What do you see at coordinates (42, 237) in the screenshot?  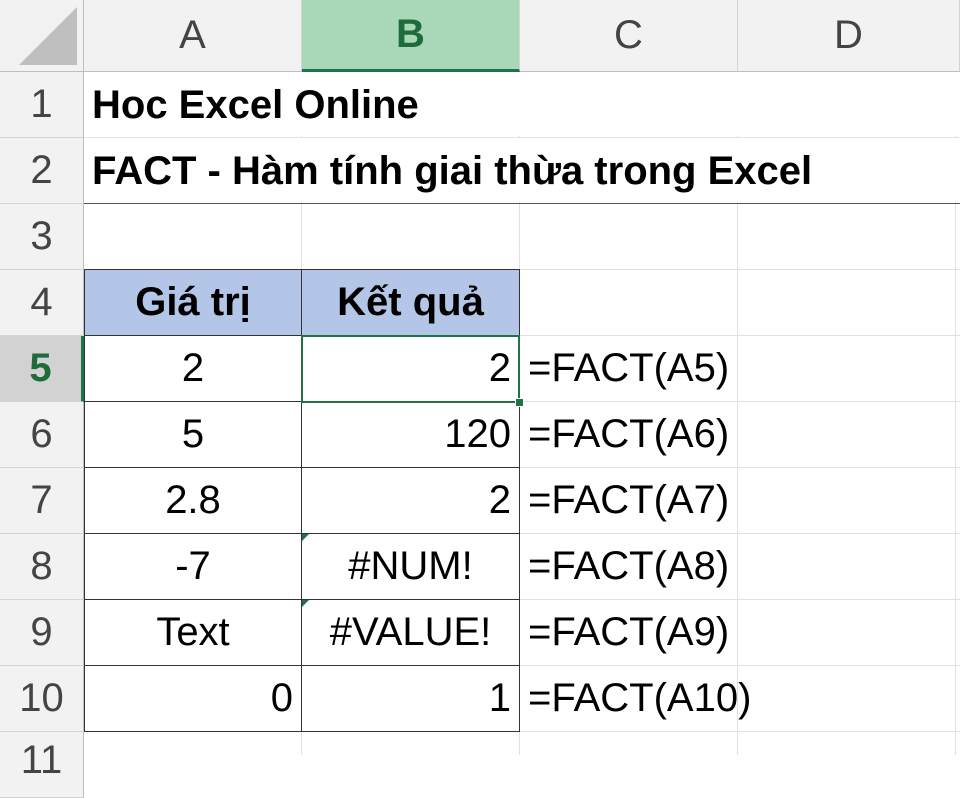 I see `row-header-3: 3` at bounding box center [42, 237].